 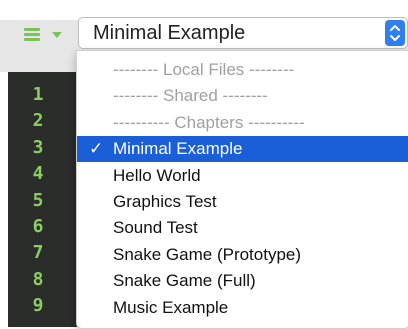 I want to click on line-number: 5, so click(x=38, y=200).